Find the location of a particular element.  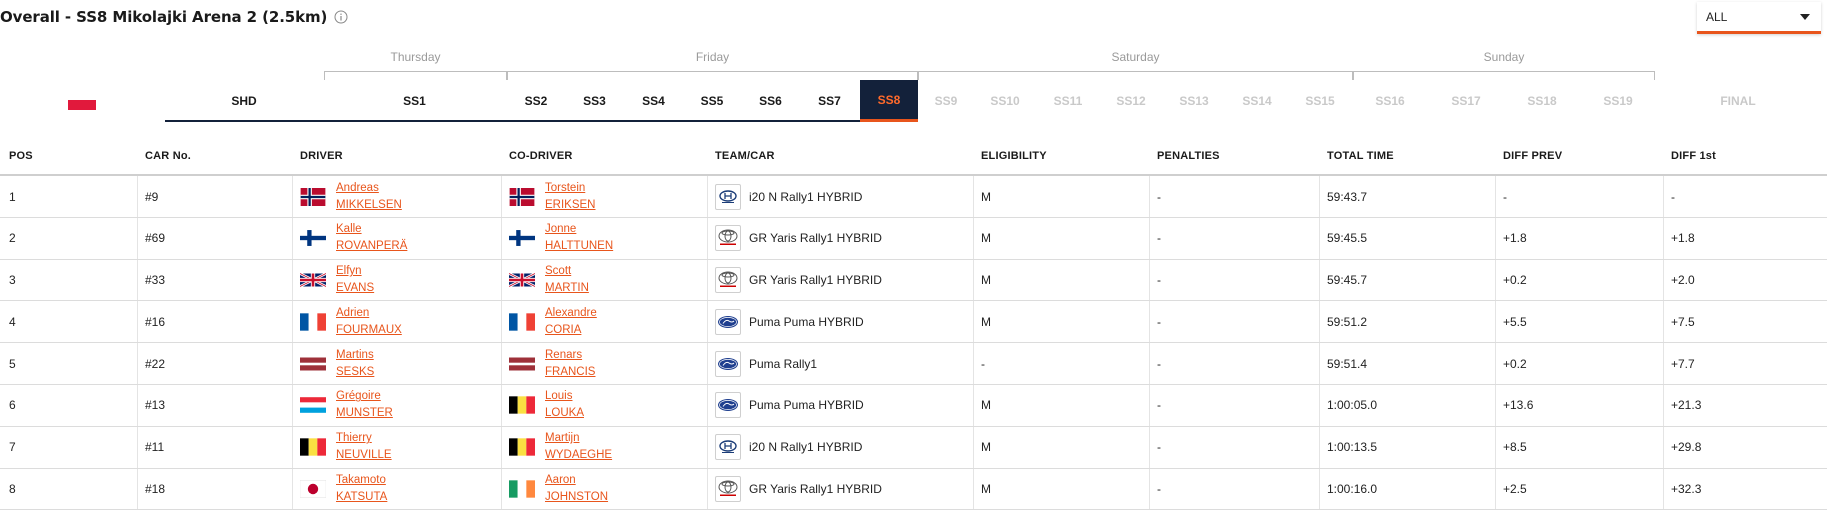

cell-team-car: Puma Puma HYBRID is located at coordinates (789, 321).